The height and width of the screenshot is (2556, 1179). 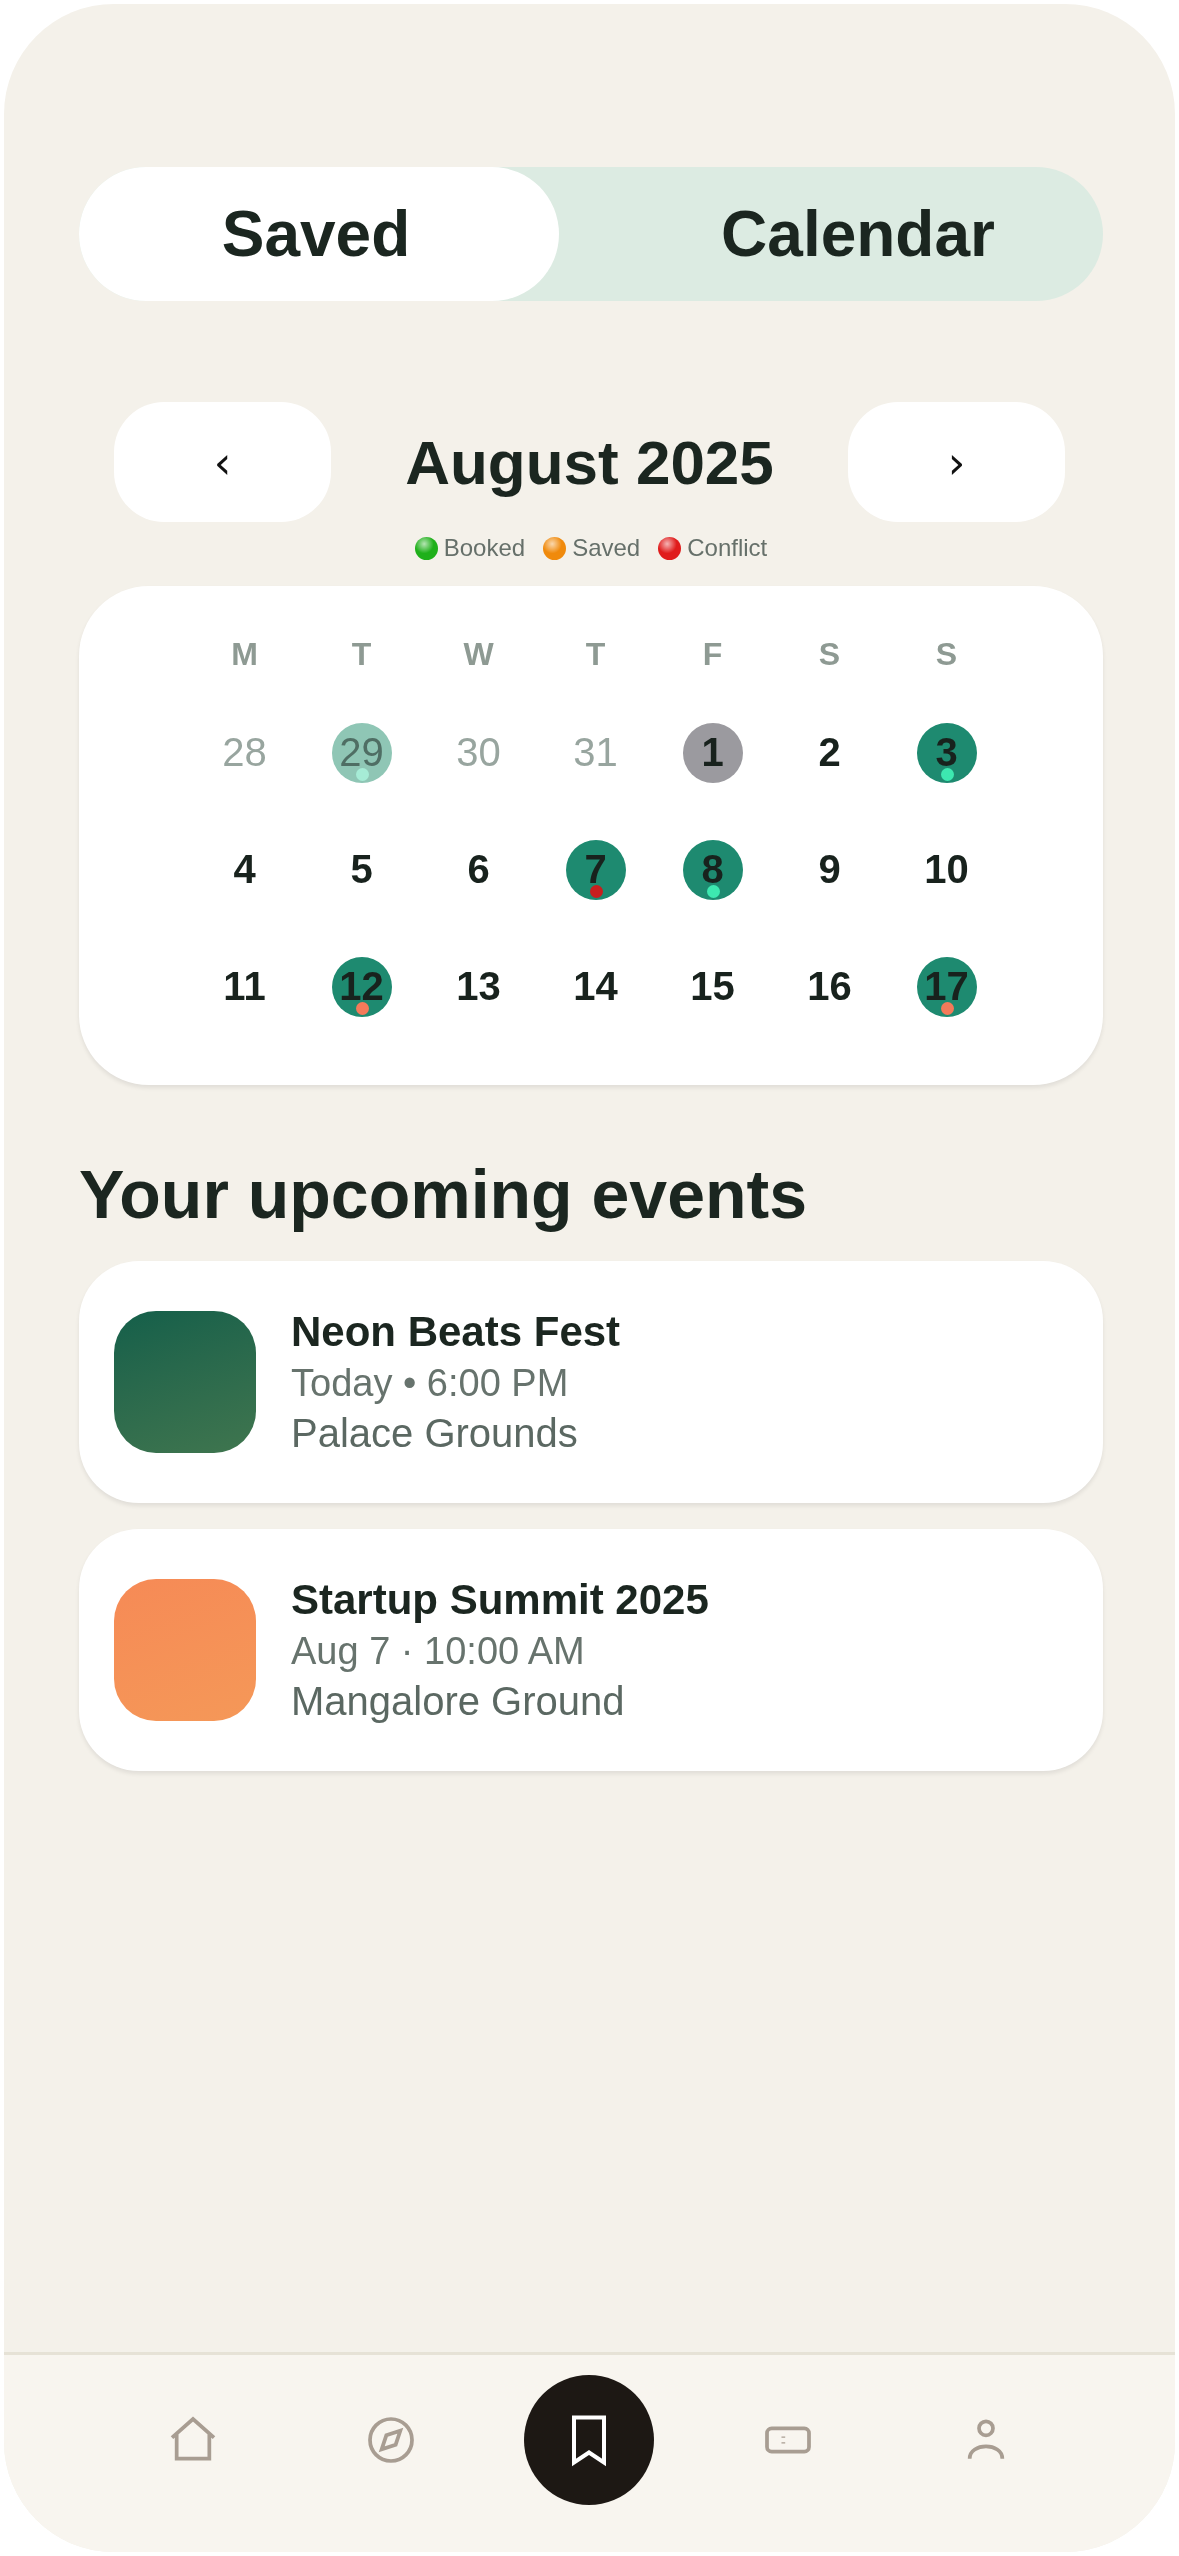 What do you see at coordinates (319, 234) in the screenshot?
I see `view-tab: Saved` at bounding box center [319, 234].